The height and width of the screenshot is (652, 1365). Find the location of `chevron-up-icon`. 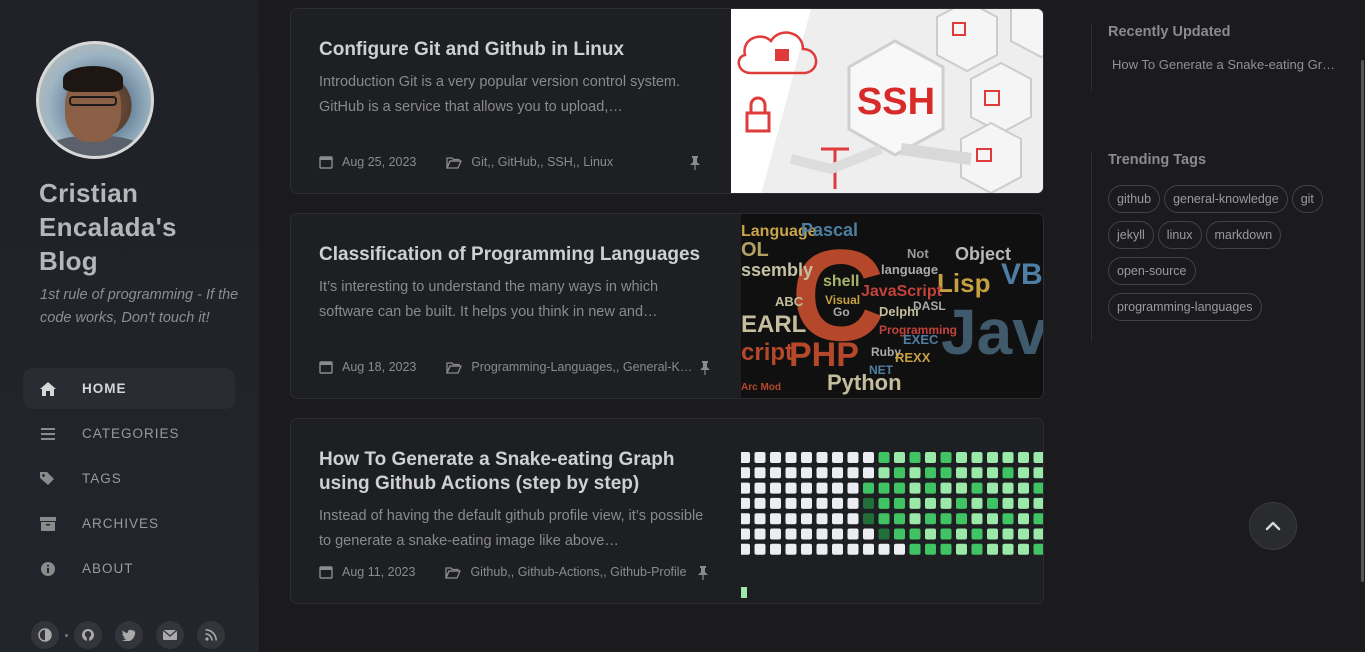

chevron-up-icon is located at coordinates (1273, 526).